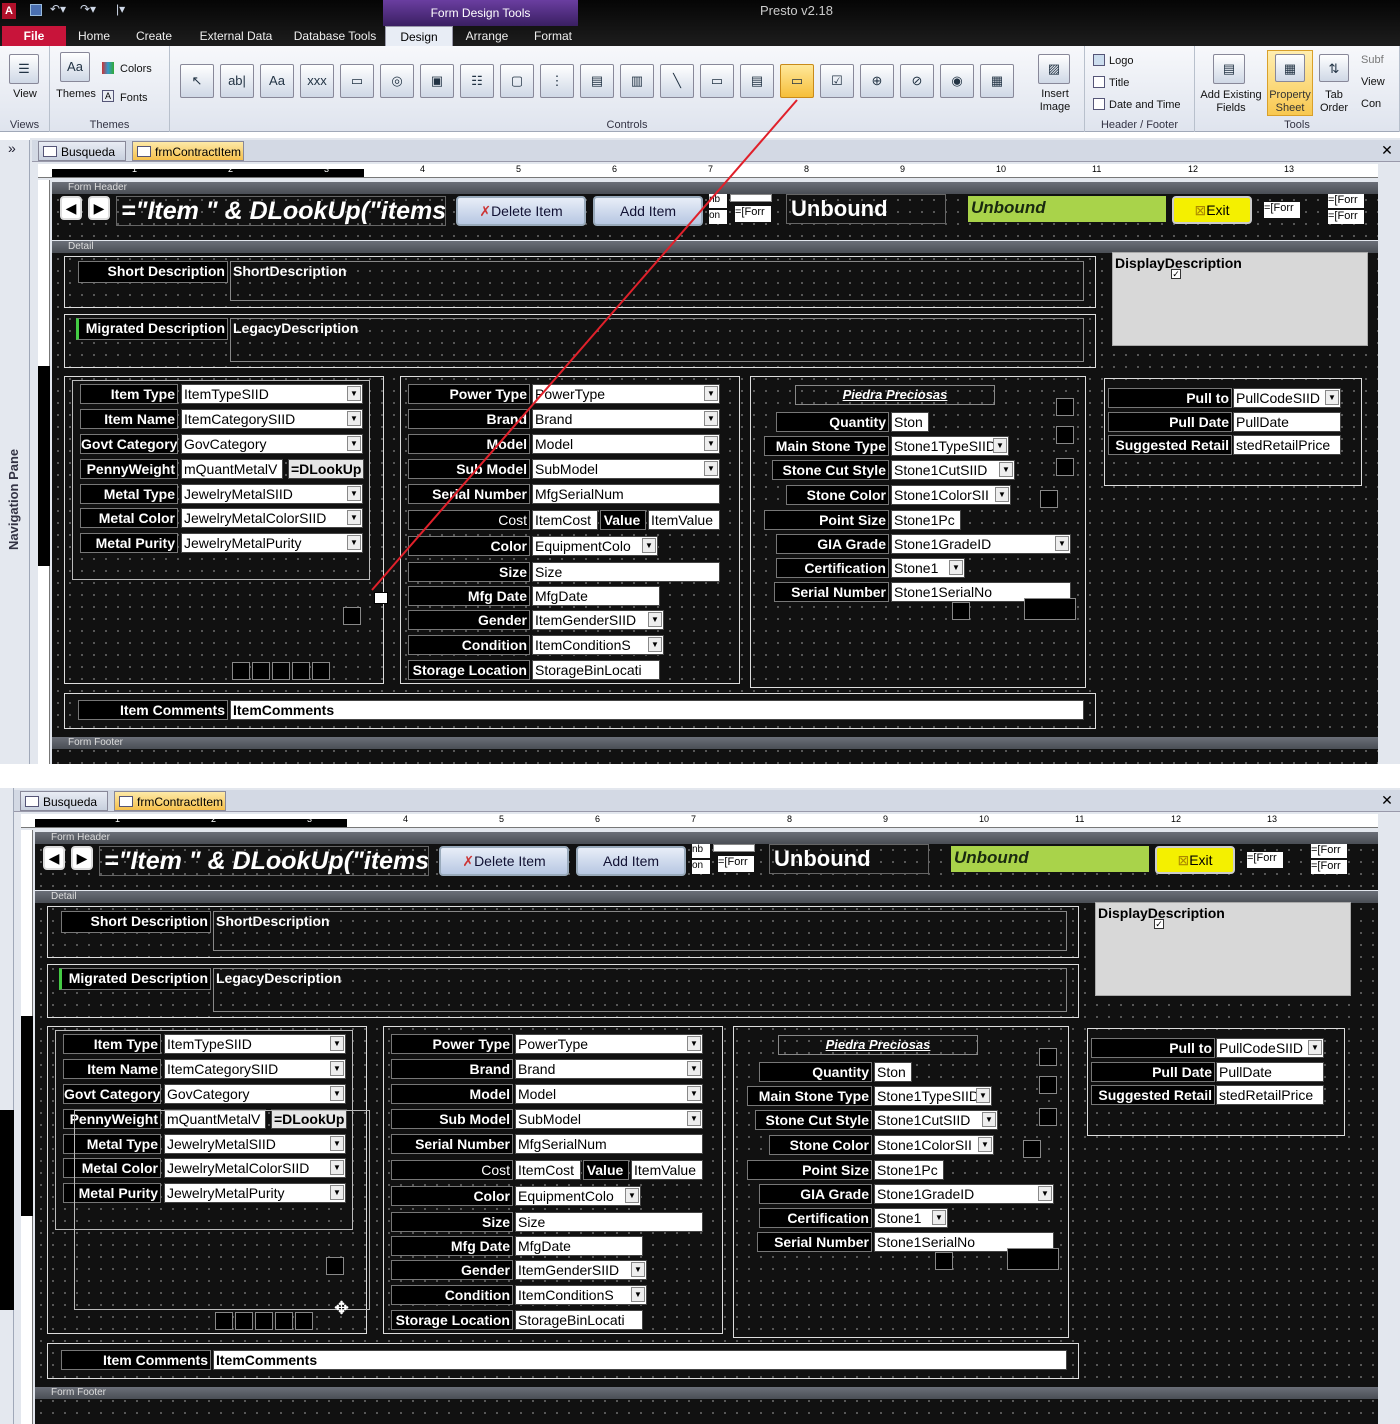 The image size is (1400, 1424). Describe the element at coordinates (701, 867) in the screenshot. I see `bottom-small-control-2: on` at that location.